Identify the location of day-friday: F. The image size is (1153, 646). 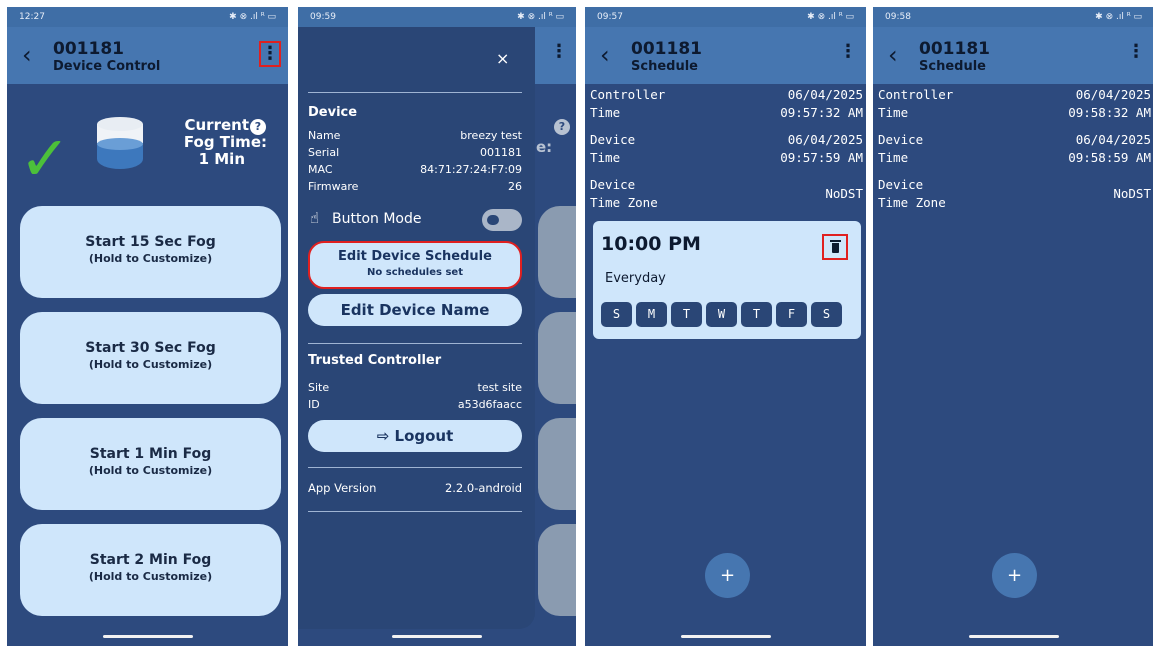
(791, 314).